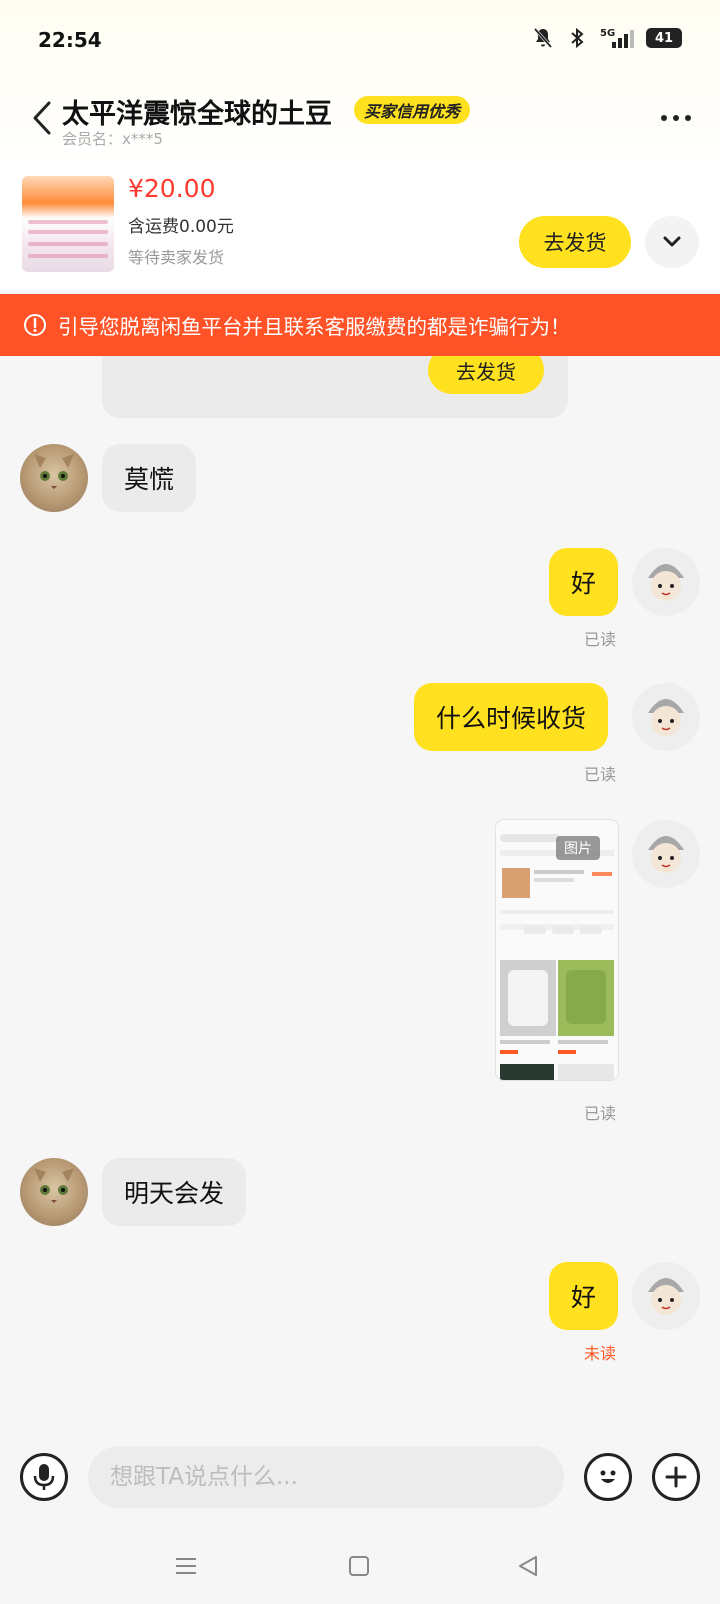 This screenshot has height=1604, width=720. I want to click on voice-button, so click(44, 1477).